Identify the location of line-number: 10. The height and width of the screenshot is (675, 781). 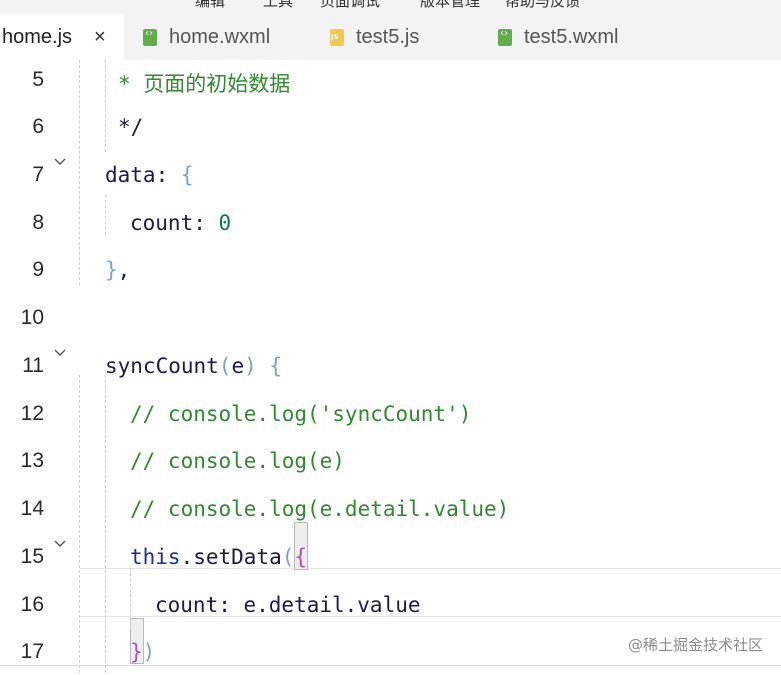
(32, 317).